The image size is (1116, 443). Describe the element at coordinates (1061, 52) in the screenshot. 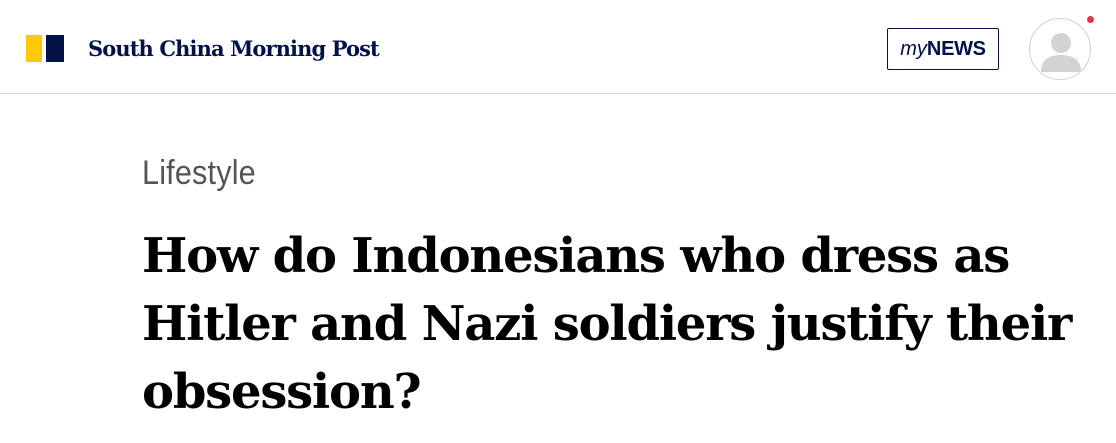

I see `user-avatar-icon` at that location.